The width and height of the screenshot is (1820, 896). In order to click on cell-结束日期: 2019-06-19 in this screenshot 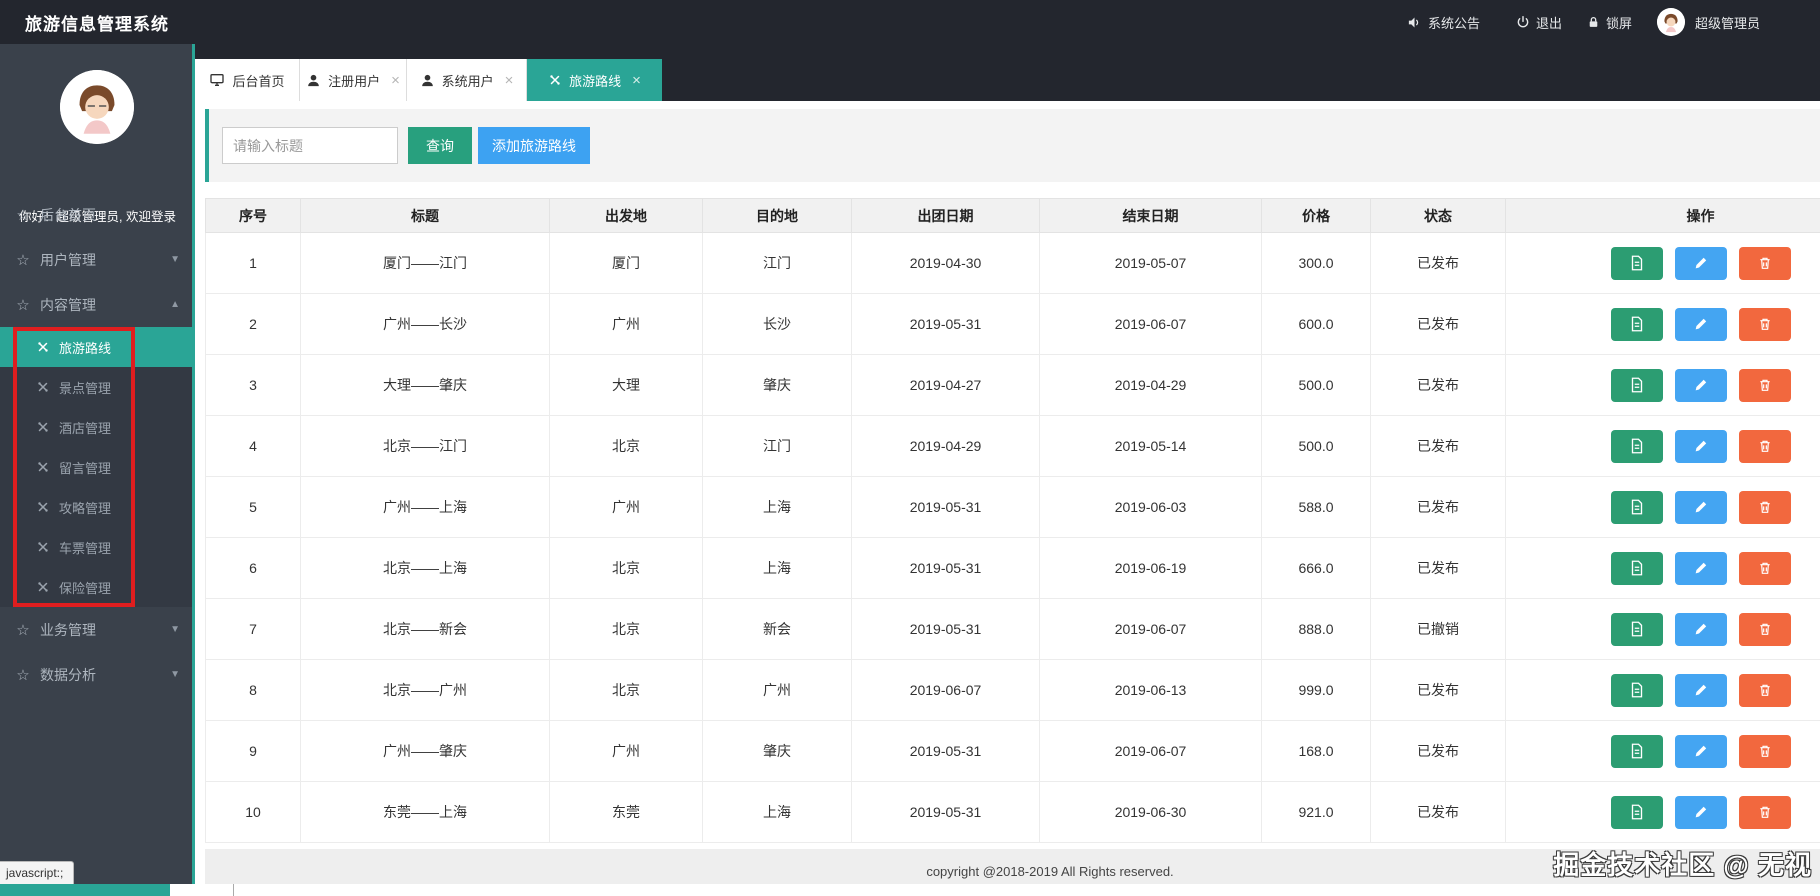, I will do `click(1150, 568)`.